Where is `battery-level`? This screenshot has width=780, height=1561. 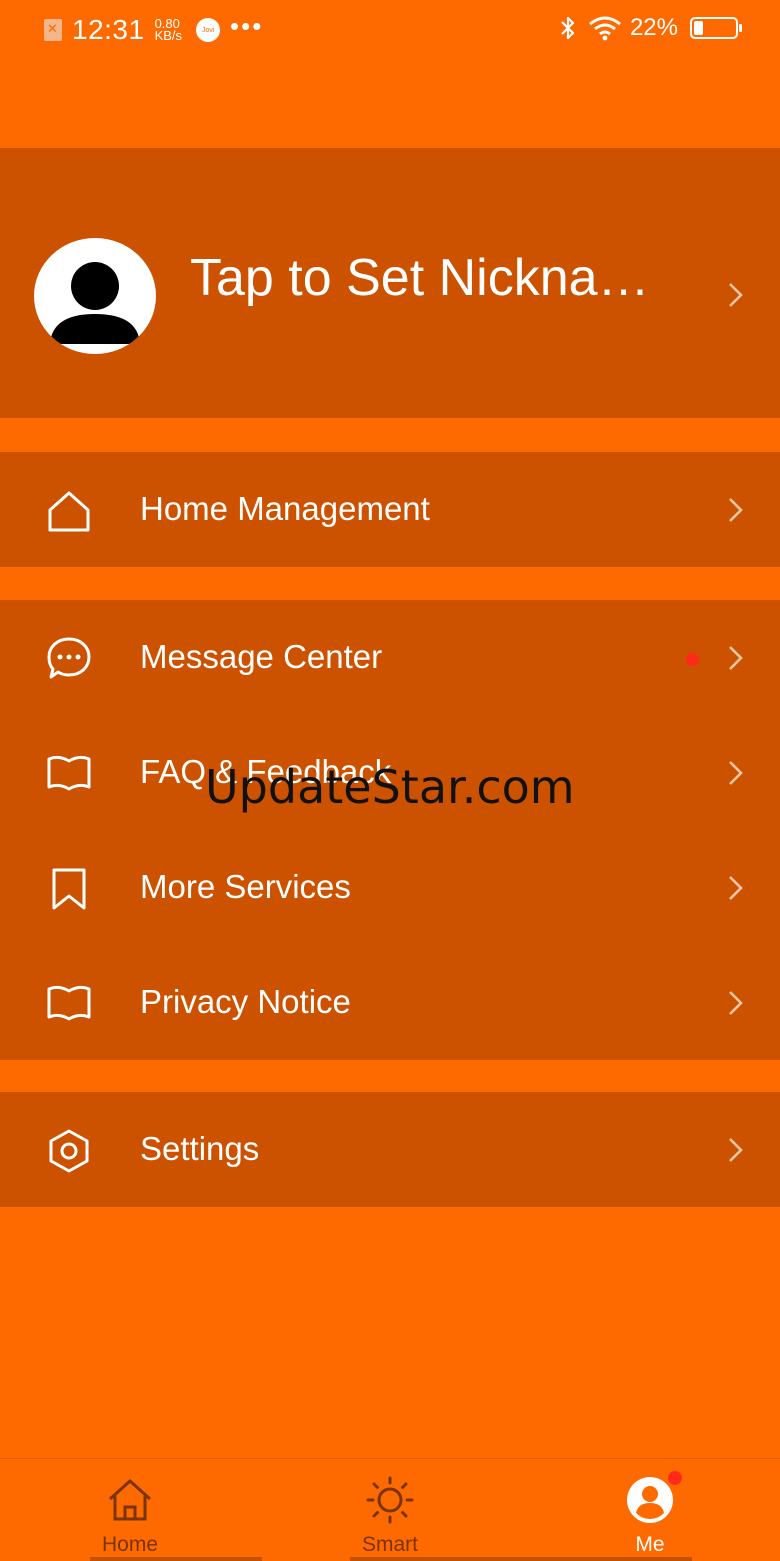
battery-level is located at coordinates (698, 28).